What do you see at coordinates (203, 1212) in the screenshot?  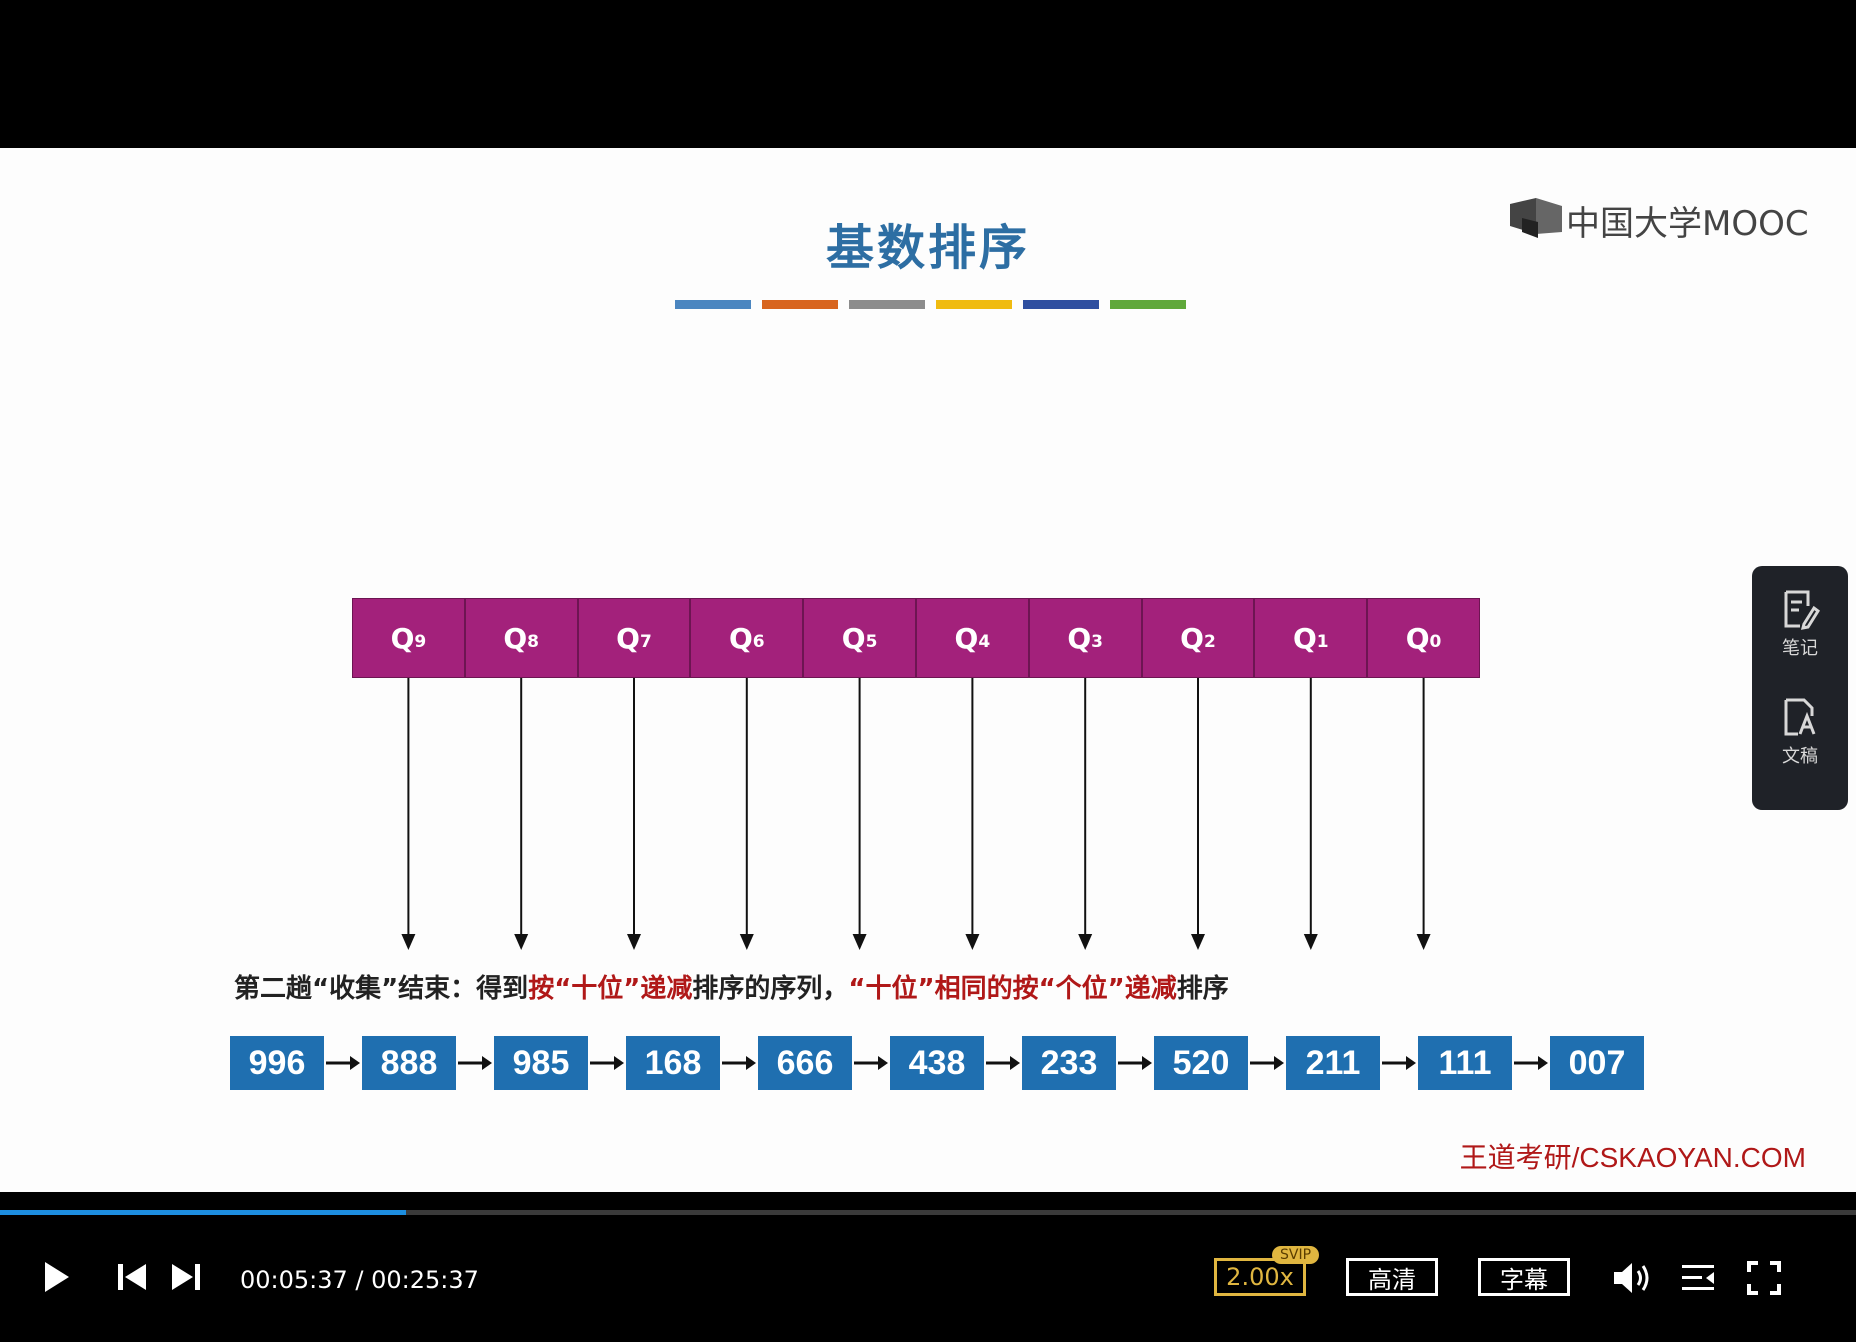 I see `progress-fill` at bounding box center [203, 1212].